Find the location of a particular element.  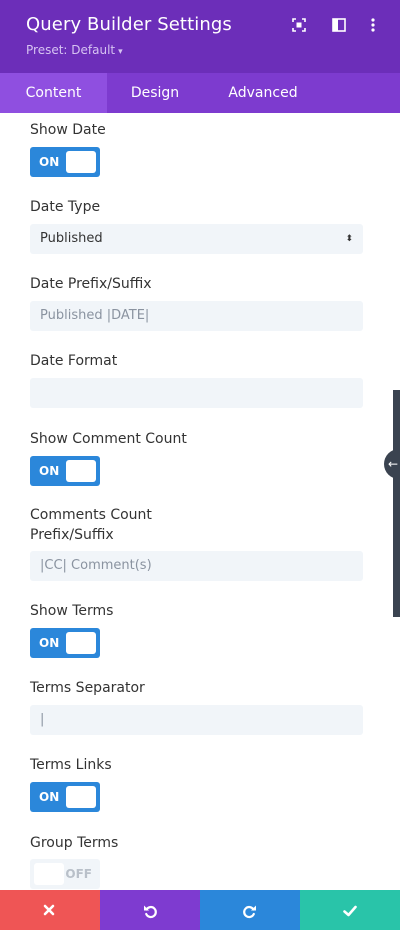

redo-icon is located at coordinates (249, 912).